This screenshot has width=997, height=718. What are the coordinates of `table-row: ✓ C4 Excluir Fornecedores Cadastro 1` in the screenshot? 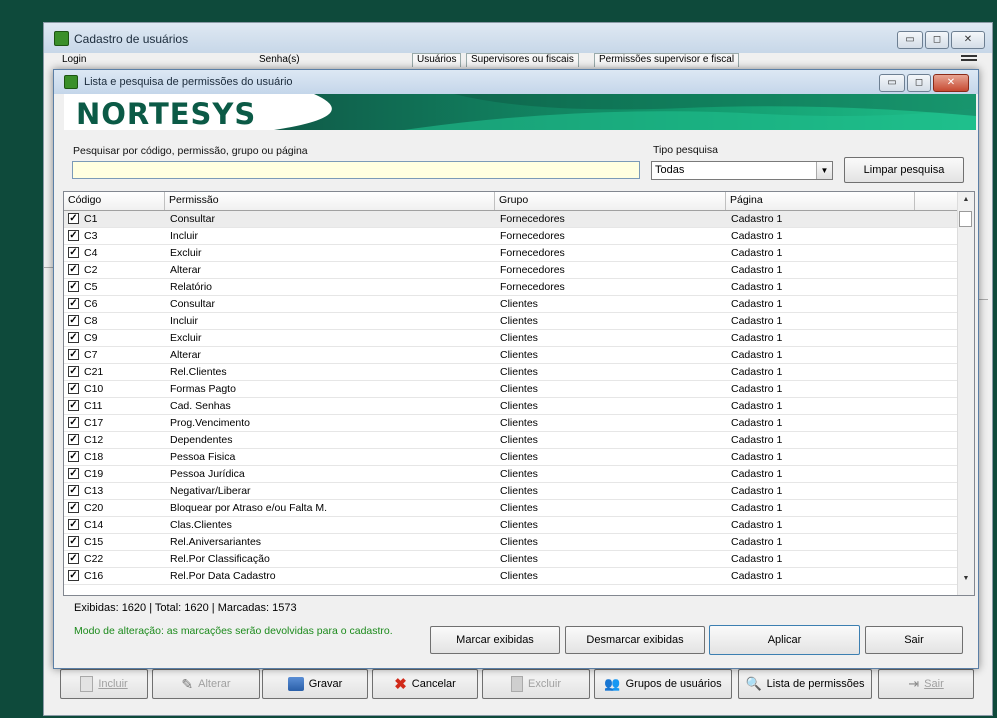 It's located at (512, 253).